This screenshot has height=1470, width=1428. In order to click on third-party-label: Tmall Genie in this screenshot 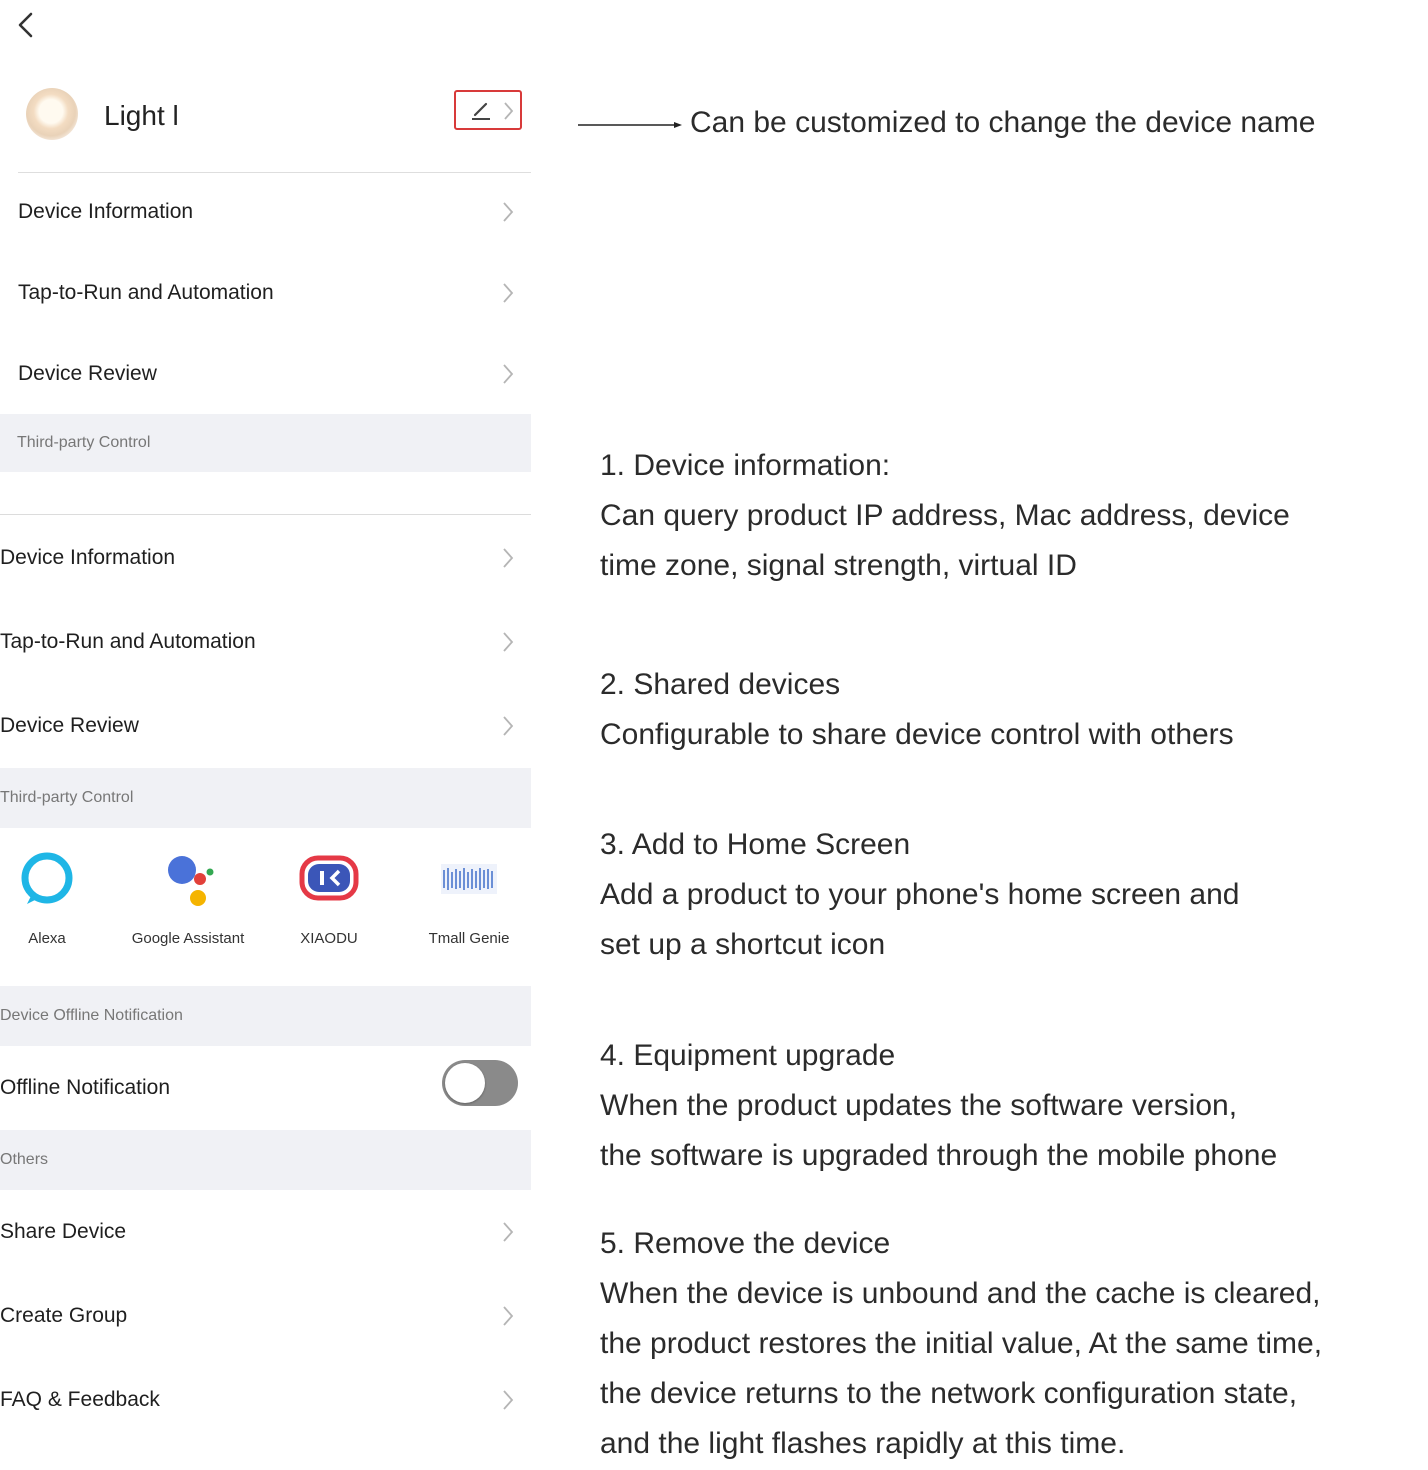, I will do `click(469, 938)`.